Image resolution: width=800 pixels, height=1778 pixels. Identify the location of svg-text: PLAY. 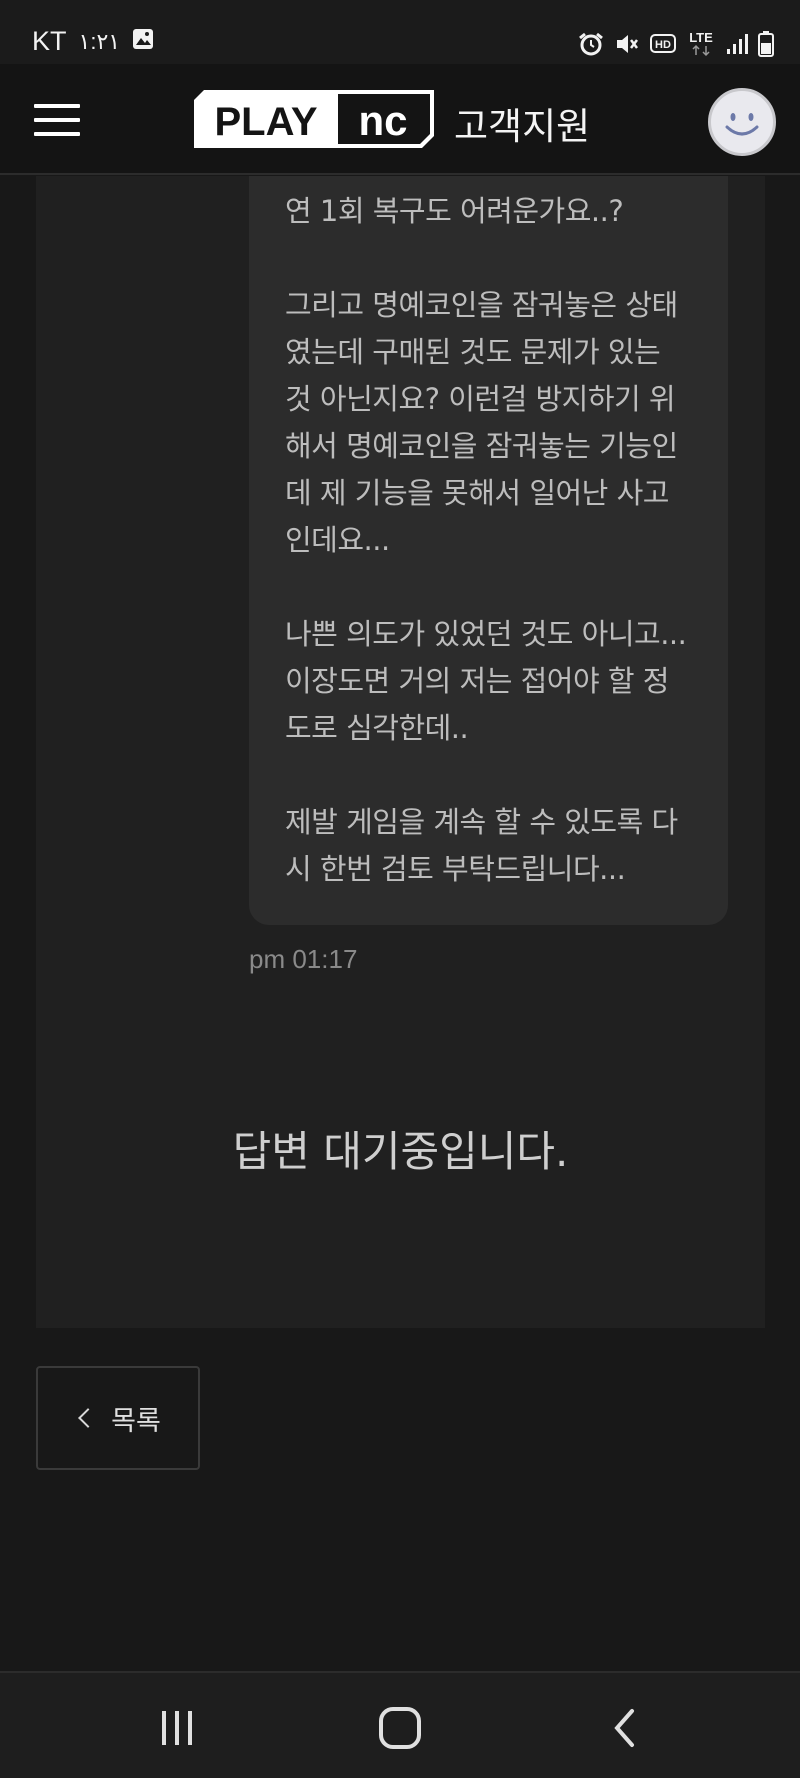
(265, 122).